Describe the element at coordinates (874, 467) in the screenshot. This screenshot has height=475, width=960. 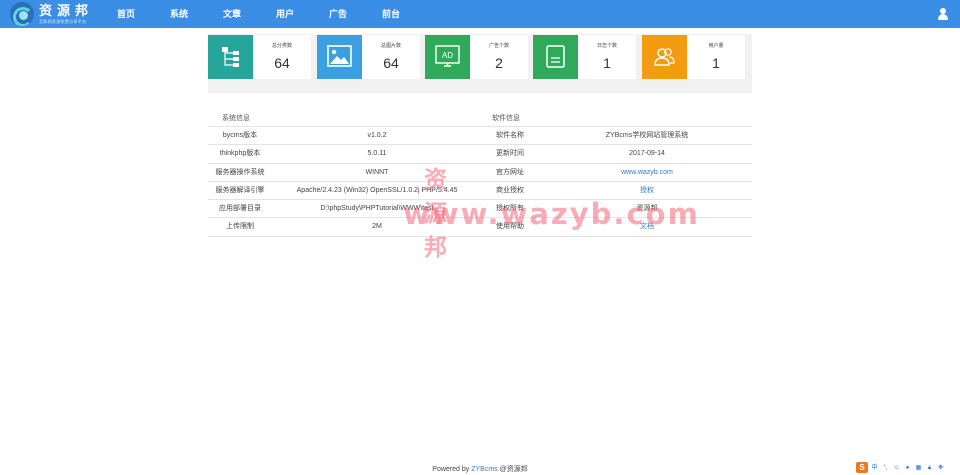
I see `ime-language-toggle: 中` at that location.